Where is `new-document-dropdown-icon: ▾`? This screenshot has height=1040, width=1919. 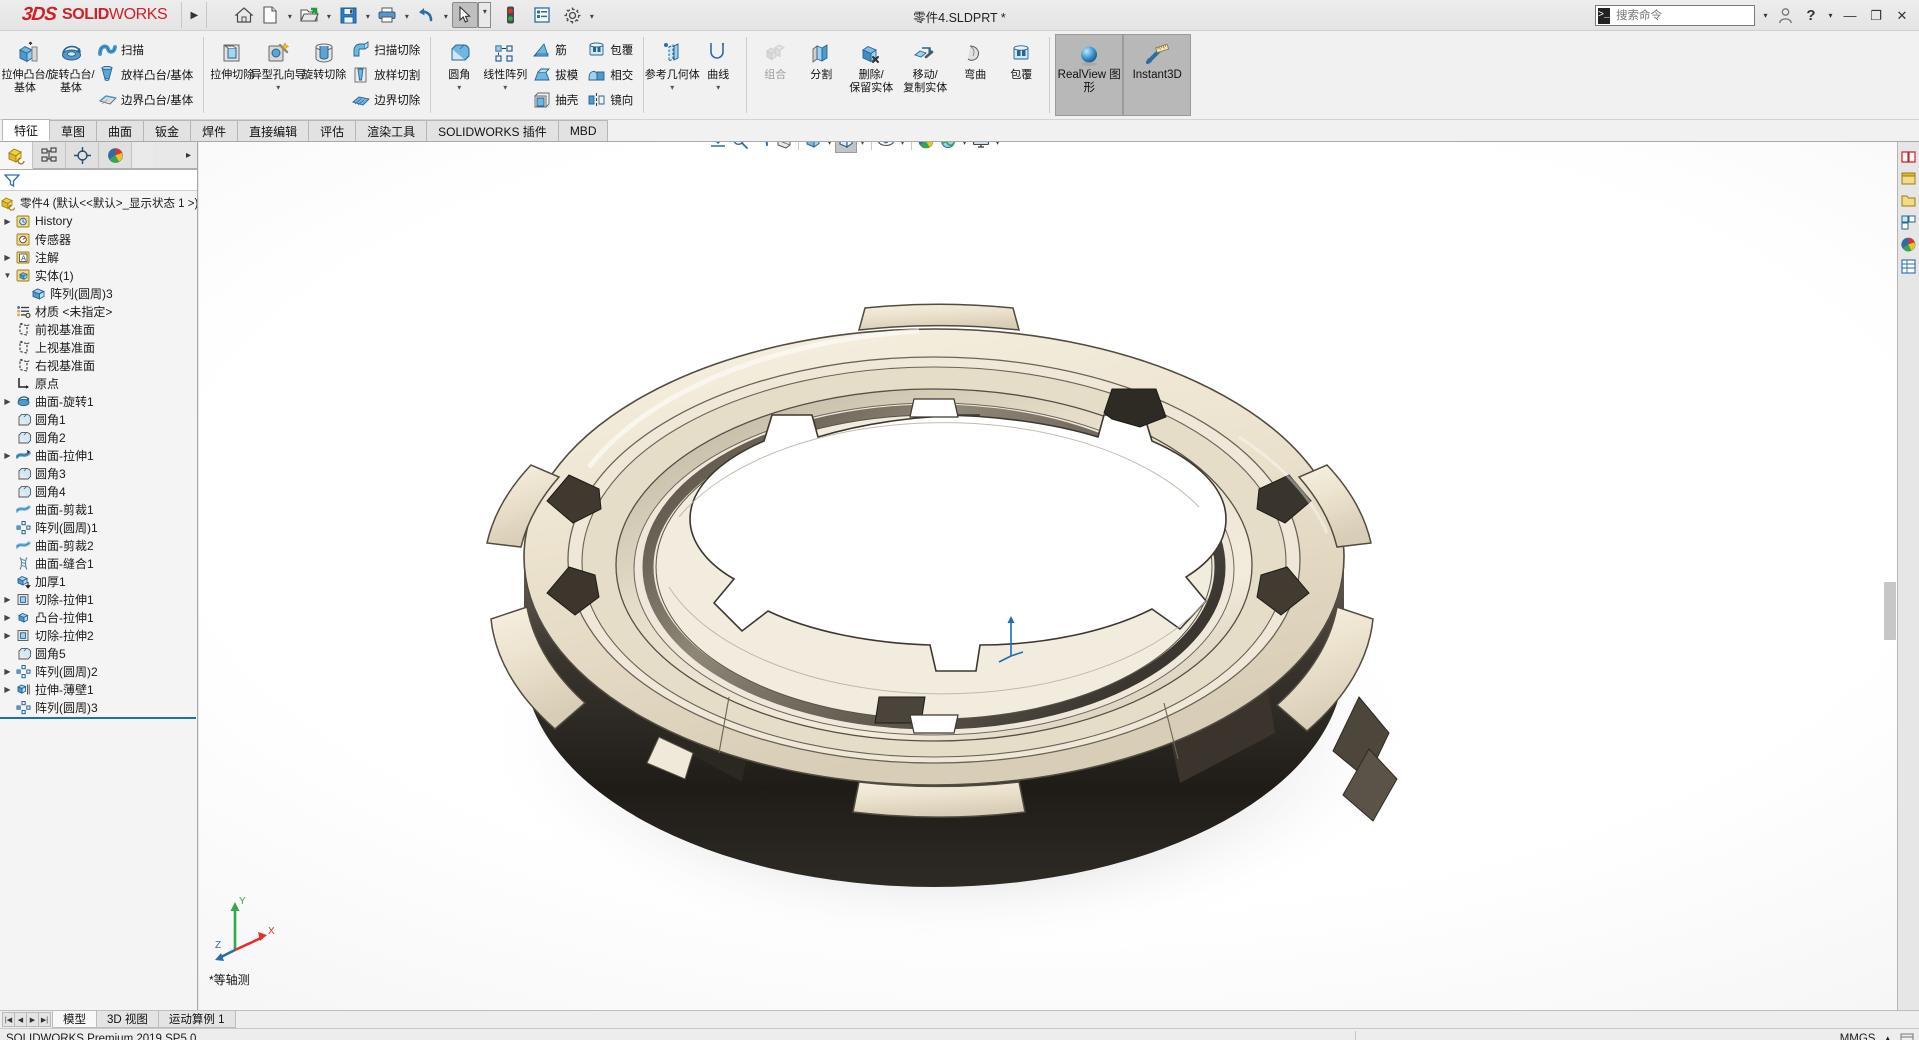 new-document-dropdown-icon: ▾ is located at coordinates (289, 15).